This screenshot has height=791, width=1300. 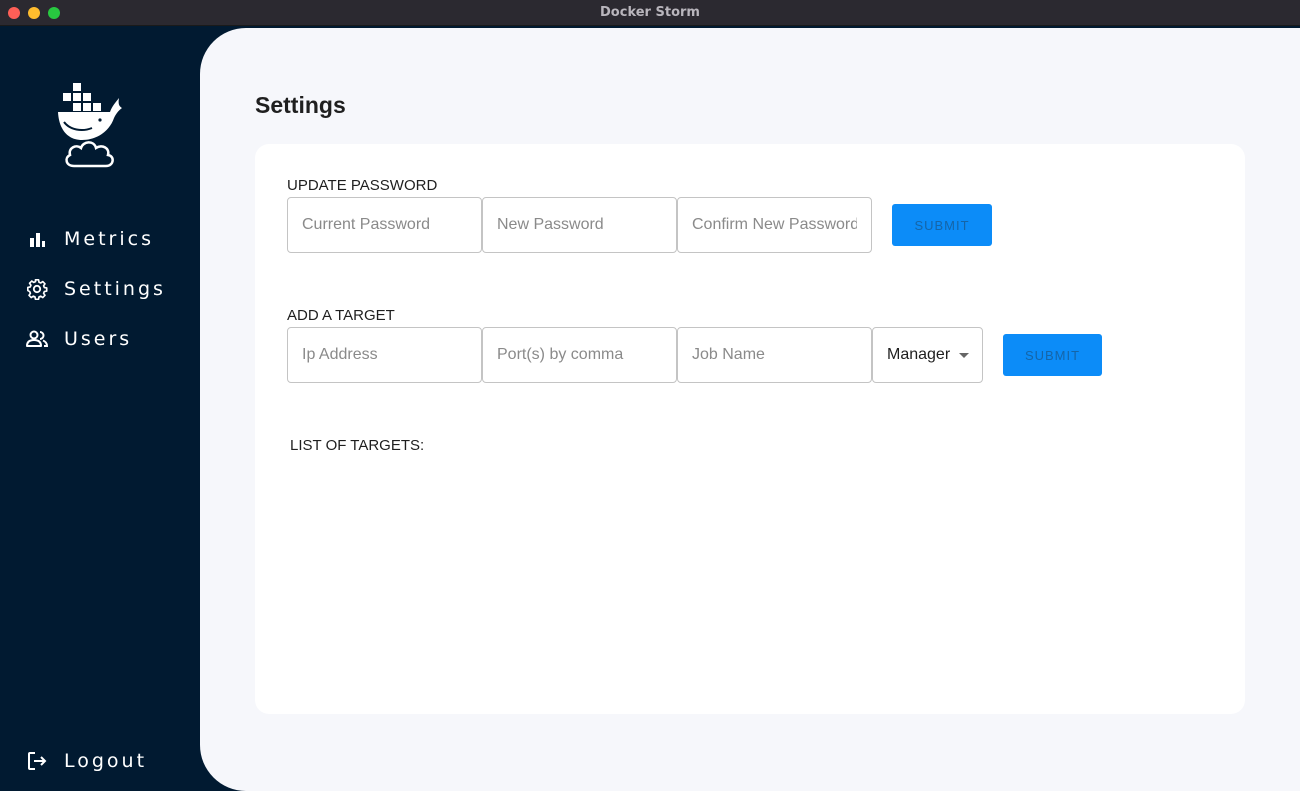 I want to click on role-select: Manager, so click(x=927, y=355).